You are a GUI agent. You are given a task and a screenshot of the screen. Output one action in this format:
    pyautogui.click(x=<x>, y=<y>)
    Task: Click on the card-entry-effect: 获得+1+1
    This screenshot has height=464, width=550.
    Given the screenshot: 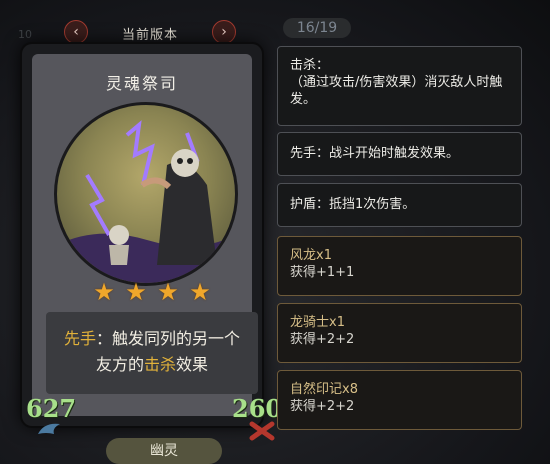 What is the action you would take?
    pyautogui.click(x=322, y=272)
    